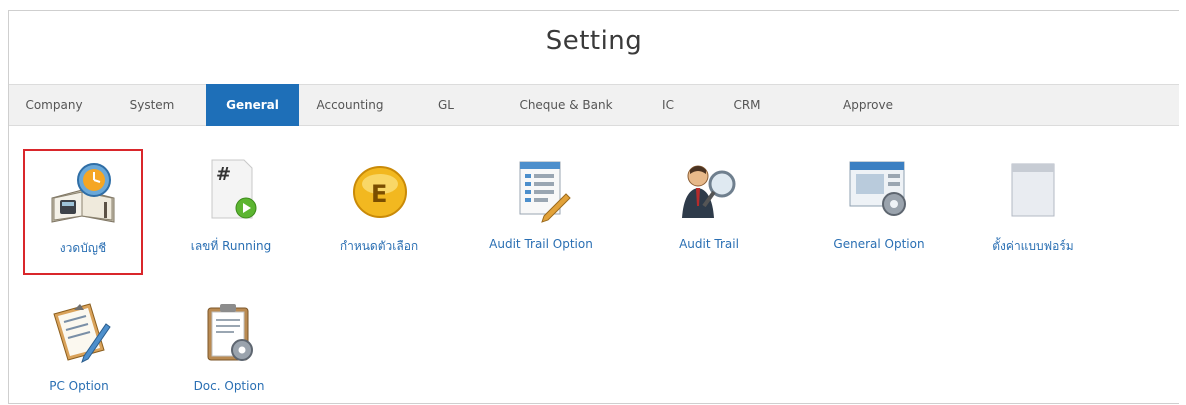  Describe the element at coordinates (879, 191) in the screenshot. I see `general-option-icon` at that location.